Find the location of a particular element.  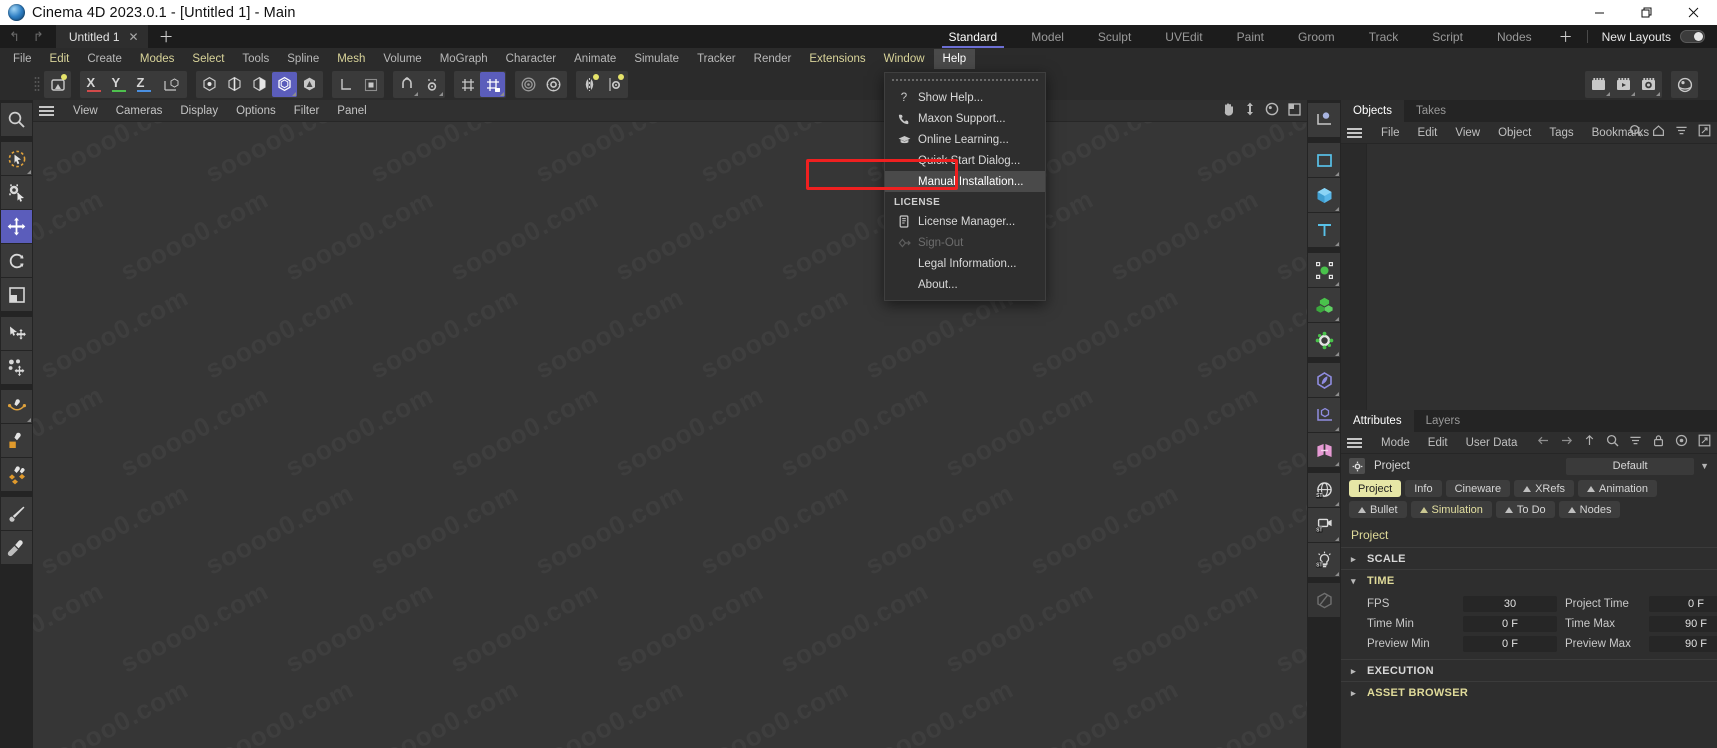

spline-pen-tool is located at coordinates (16, 406).